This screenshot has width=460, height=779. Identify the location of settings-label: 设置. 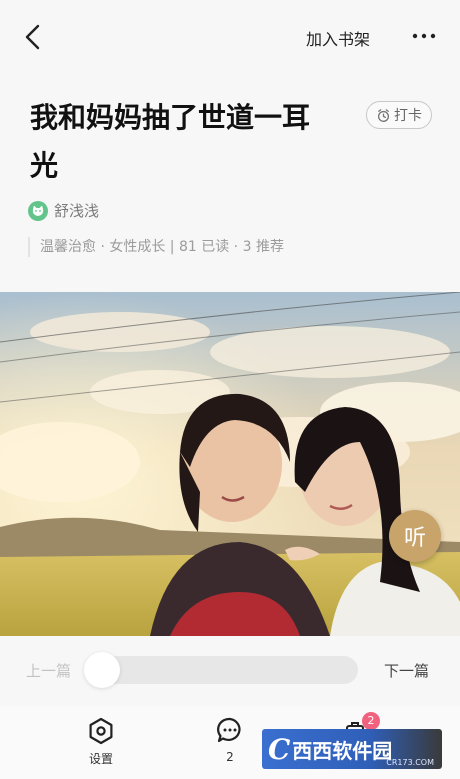
(101, 758).